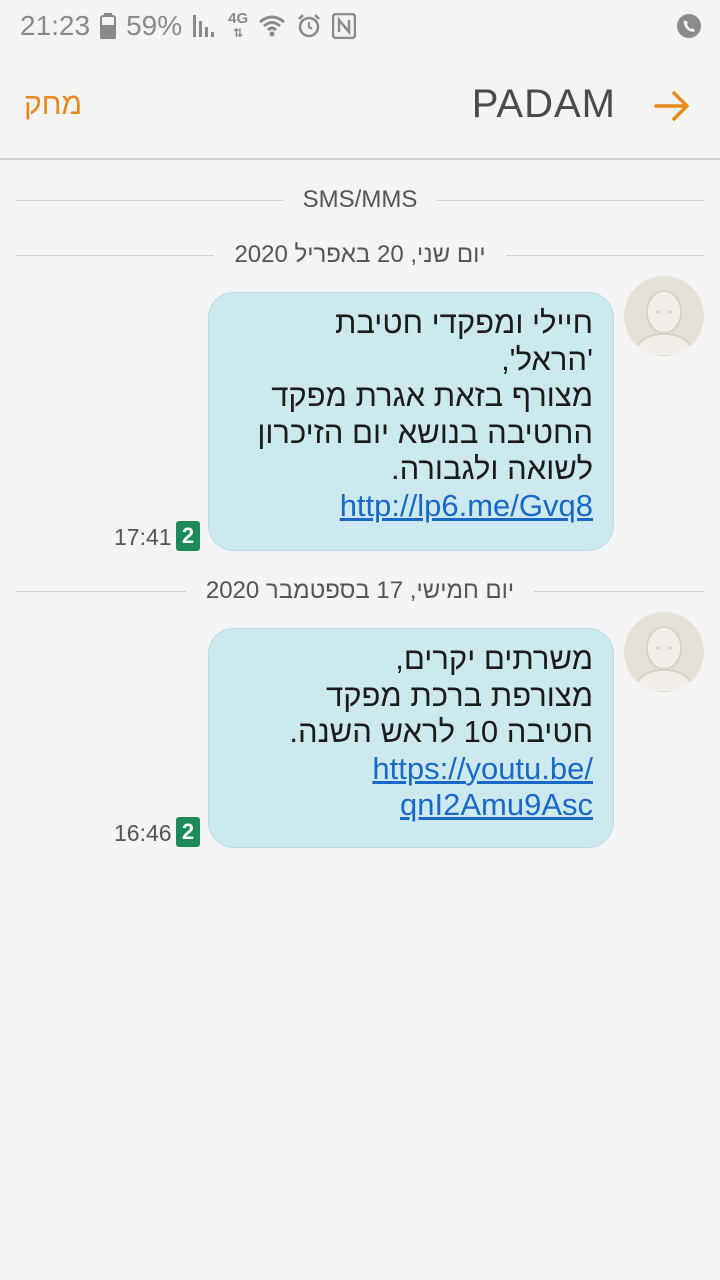 The image size is (720, 1280). What do you see at coordinates (55, 25) in the screenshot?
I see `status-time: 21:23` at bounding box center [55, 25].